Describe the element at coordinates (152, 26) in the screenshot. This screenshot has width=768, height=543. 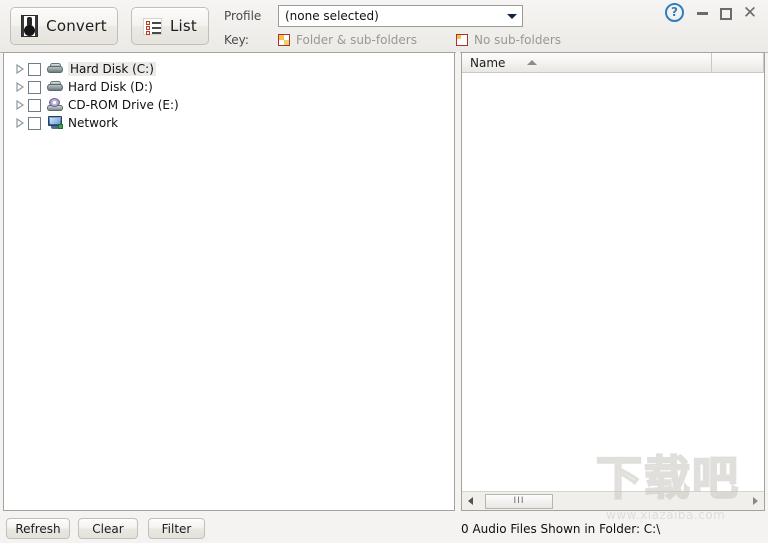
I see `checklist-icon` at that location.